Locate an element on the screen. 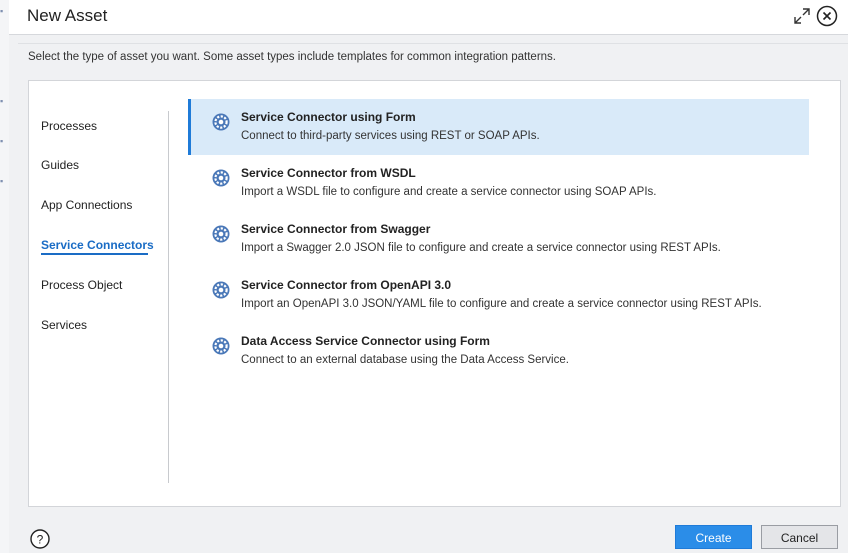 This screenshot has height=553, width=848. cancel-button: Cancel is located at coordinates (799, 537).